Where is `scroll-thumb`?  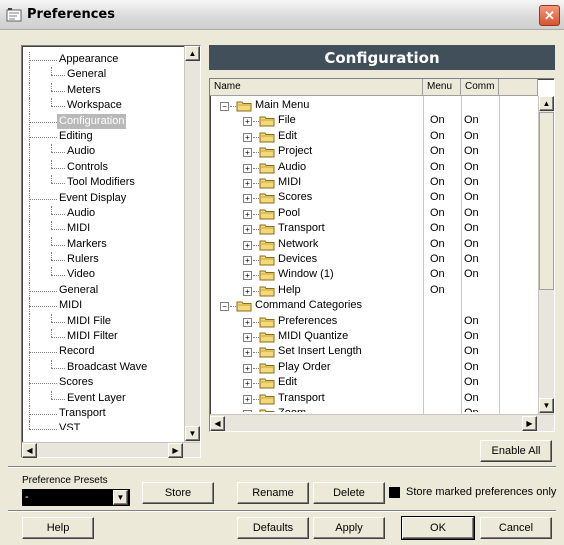
scroll-thumb is located at coordinates (546, 201).